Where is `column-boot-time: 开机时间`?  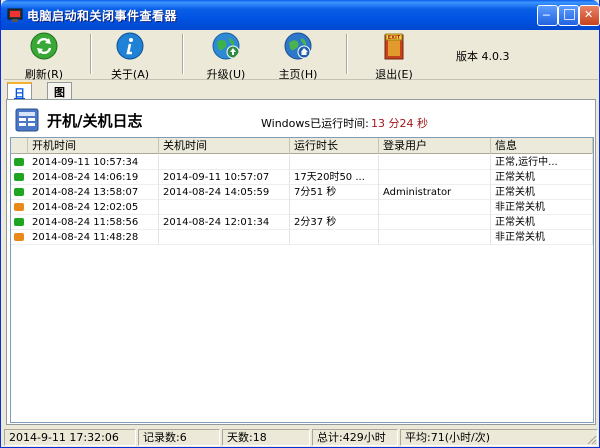
column-boot-time: 开机时间 is located at coordinates (93, 146).